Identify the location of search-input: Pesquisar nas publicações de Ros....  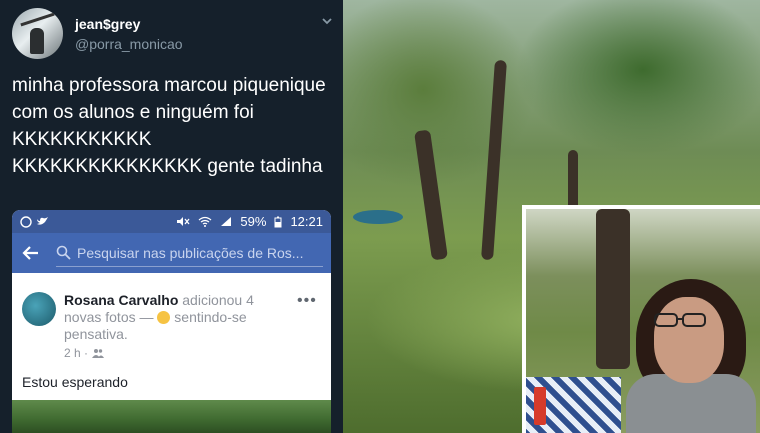
(189, 253).